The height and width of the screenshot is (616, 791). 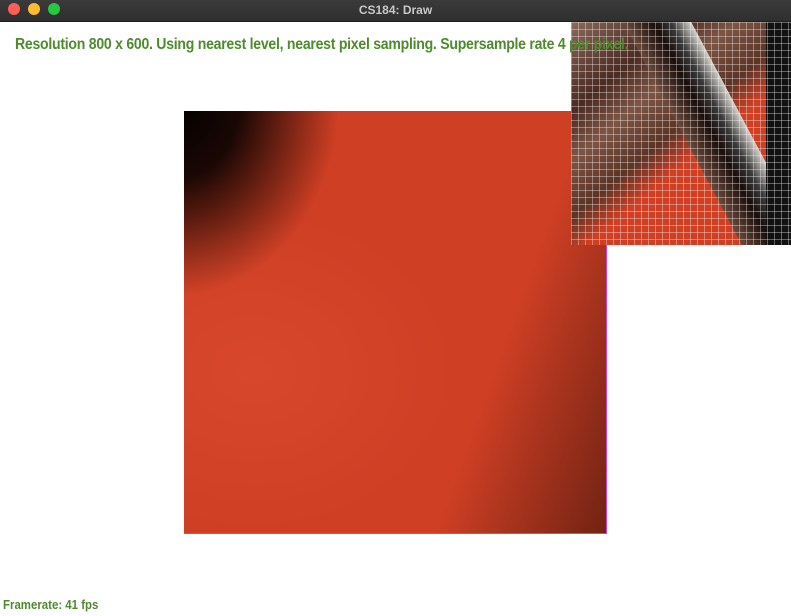 What do you see at coordinates (51, 604) in the screenshot?
I see `framerate-text: Framerate: 41 fps` at bounding box center [51, 604].